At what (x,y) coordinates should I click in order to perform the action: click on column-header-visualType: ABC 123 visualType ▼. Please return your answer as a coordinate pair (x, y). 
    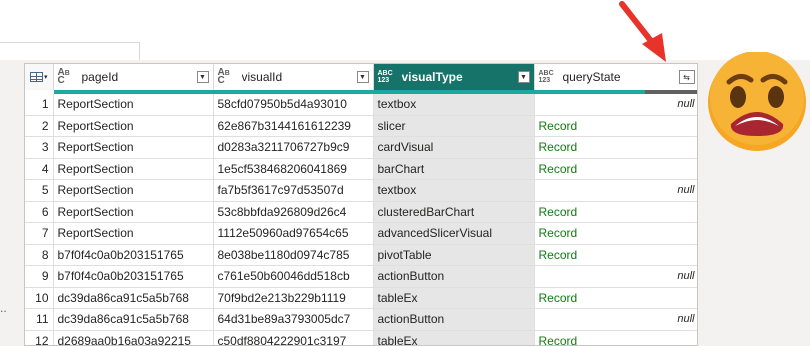
    Looking at the image, I should click on (454, 79).